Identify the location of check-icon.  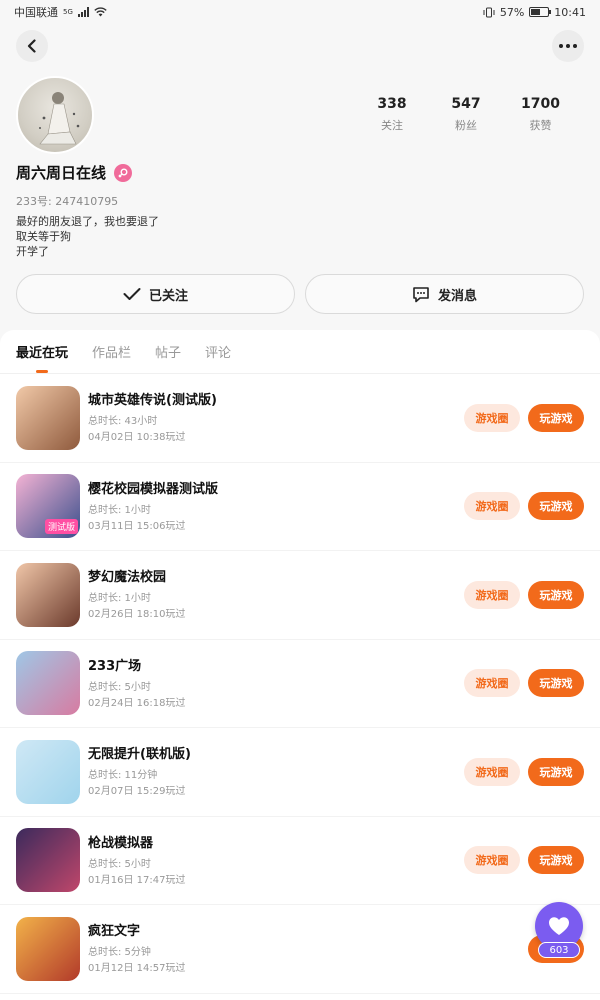
(132, 294).